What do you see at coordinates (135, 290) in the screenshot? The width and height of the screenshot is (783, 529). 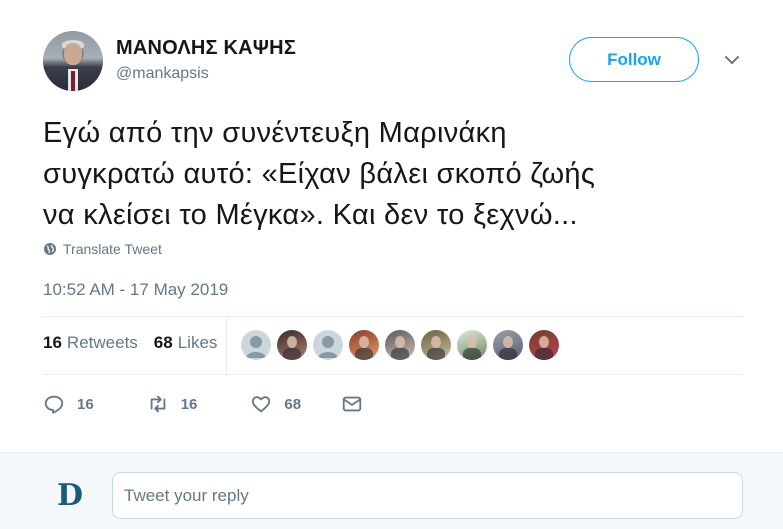 I see `tweet-timestamp: 10:52 AM - 17 May 2019` at bounding box center [135, 290].